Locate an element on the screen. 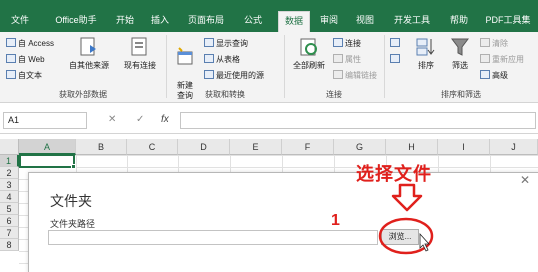 The width and height of the screenshot is (538, 272). refresh-all-button: 全部刷新 is located at coordinates (309, 53).